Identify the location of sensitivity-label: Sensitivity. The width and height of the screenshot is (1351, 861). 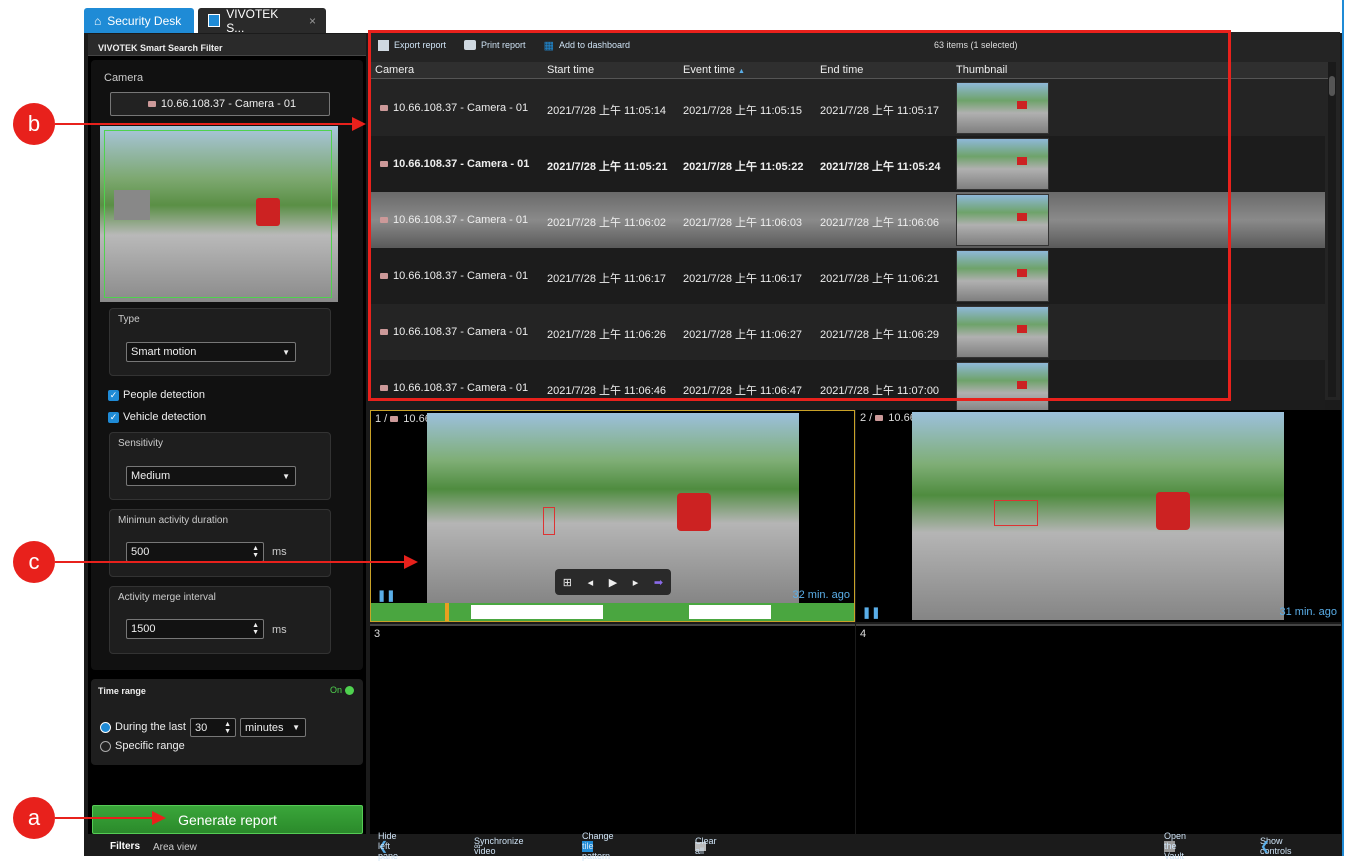
(141, 443).